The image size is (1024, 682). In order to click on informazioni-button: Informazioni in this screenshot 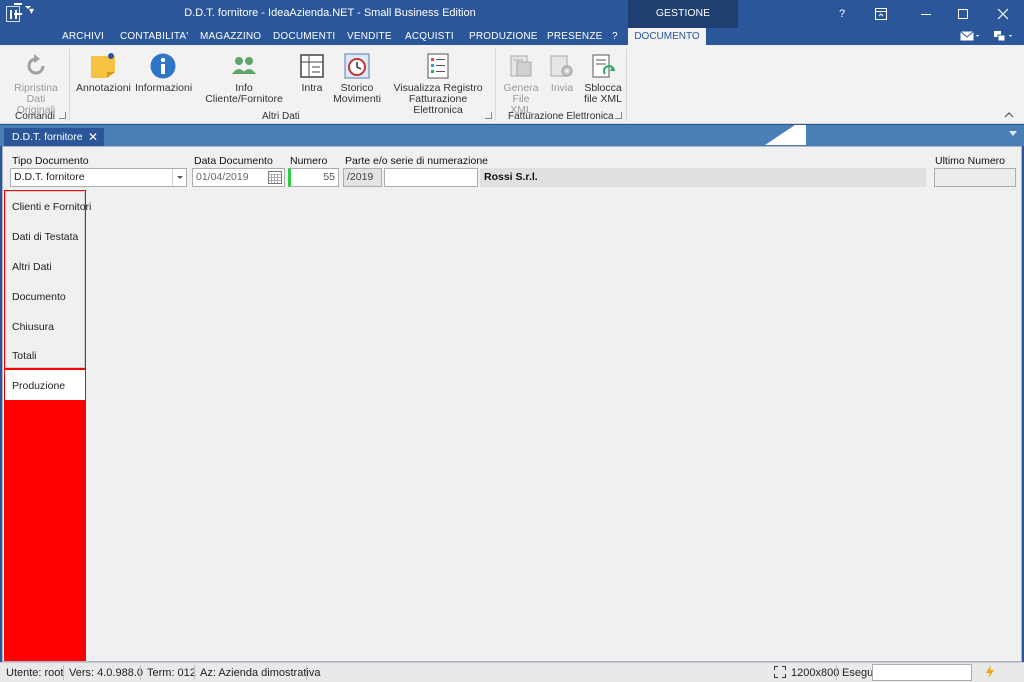, I will do `click(163, 73)`.